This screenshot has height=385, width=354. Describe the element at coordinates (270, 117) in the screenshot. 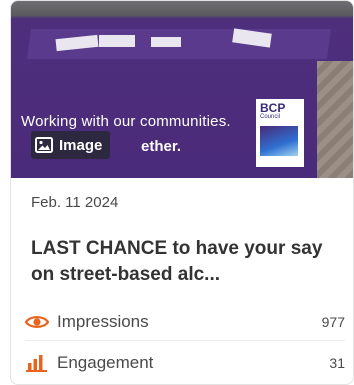

I see `logo-sub: Council` at that location.